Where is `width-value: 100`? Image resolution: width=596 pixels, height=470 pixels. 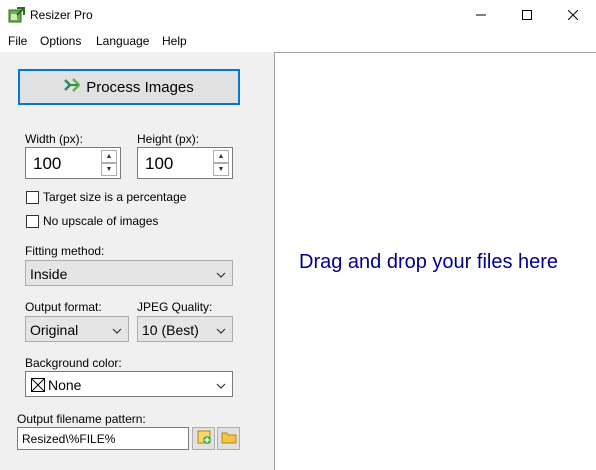
width-value: 100 is located at coordinates (47, 163).